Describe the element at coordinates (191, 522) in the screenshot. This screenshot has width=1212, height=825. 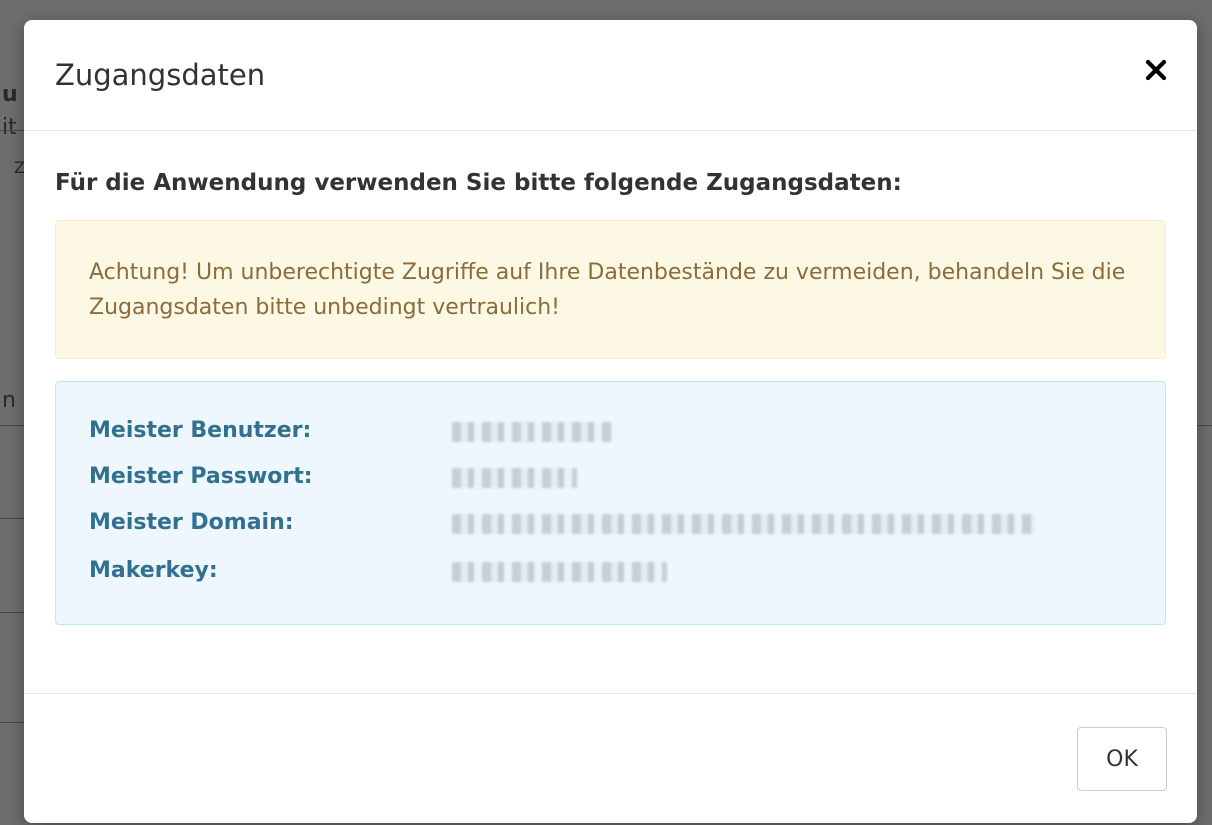
I see `credential-label: Meister Domain:` at that location.